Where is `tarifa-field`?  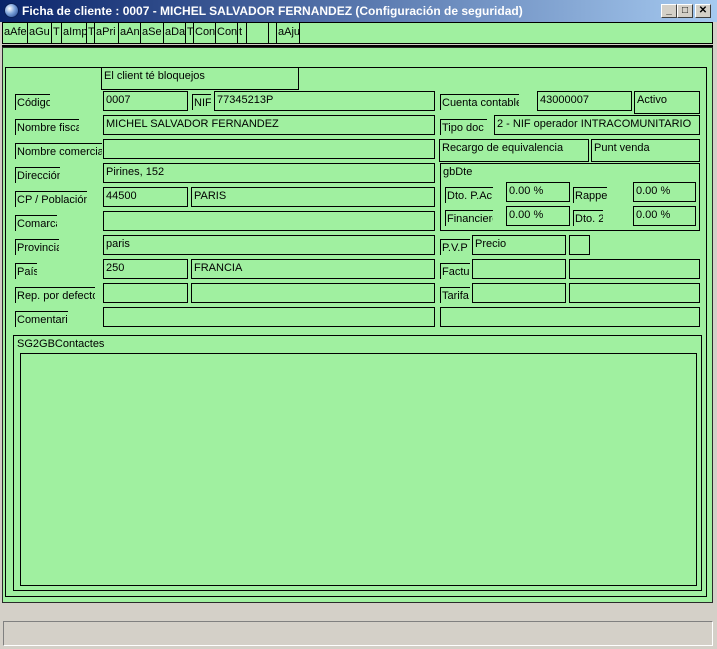 tarifa-field is located at coordinates (519, 293).